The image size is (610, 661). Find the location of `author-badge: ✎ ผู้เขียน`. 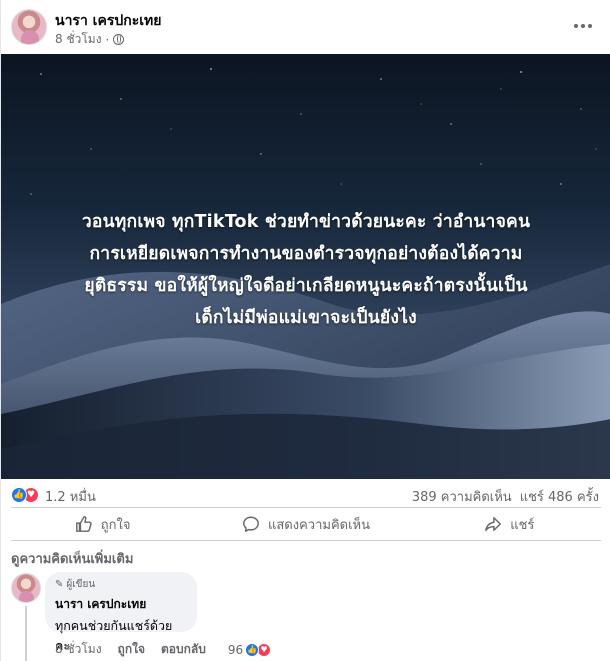

author-badge: ✎ ผู้เขียน is located at coordinates (121, 584).